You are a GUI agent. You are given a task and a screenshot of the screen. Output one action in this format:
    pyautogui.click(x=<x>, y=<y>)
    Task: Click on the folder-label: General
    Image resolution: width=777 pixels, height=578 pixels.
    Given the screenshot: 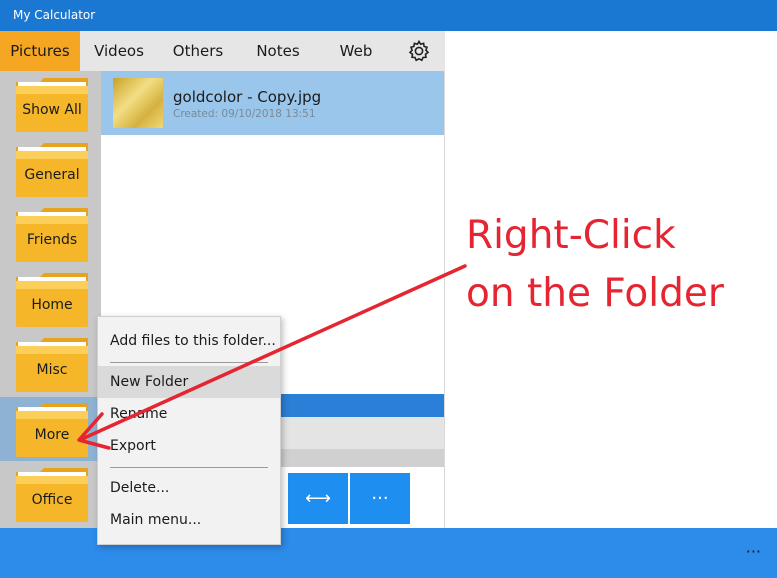 What is the action you would take?
    pyautogui.click(x=52, y=175)
    